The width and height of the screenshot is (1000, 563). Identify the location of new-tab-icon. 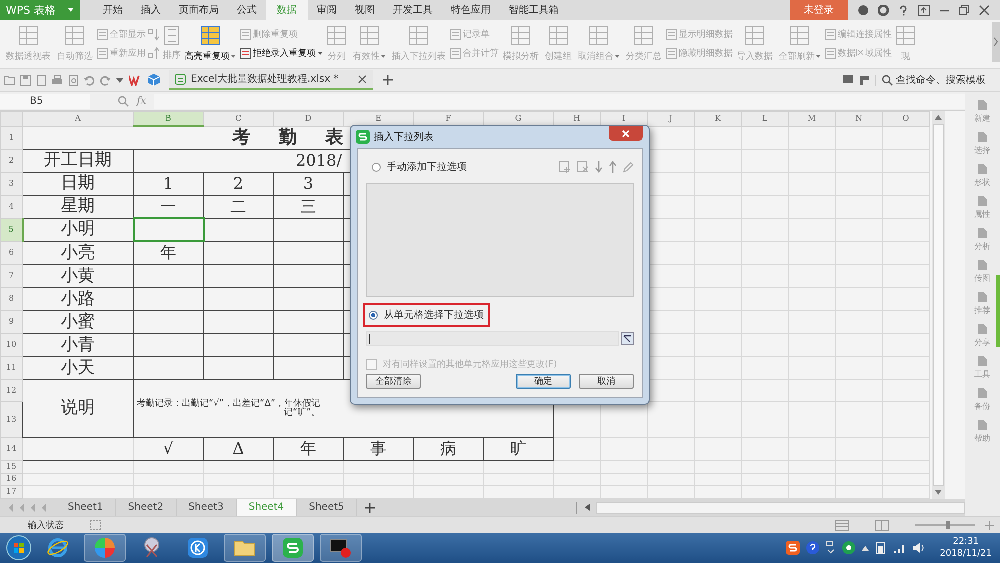
(388, 80).